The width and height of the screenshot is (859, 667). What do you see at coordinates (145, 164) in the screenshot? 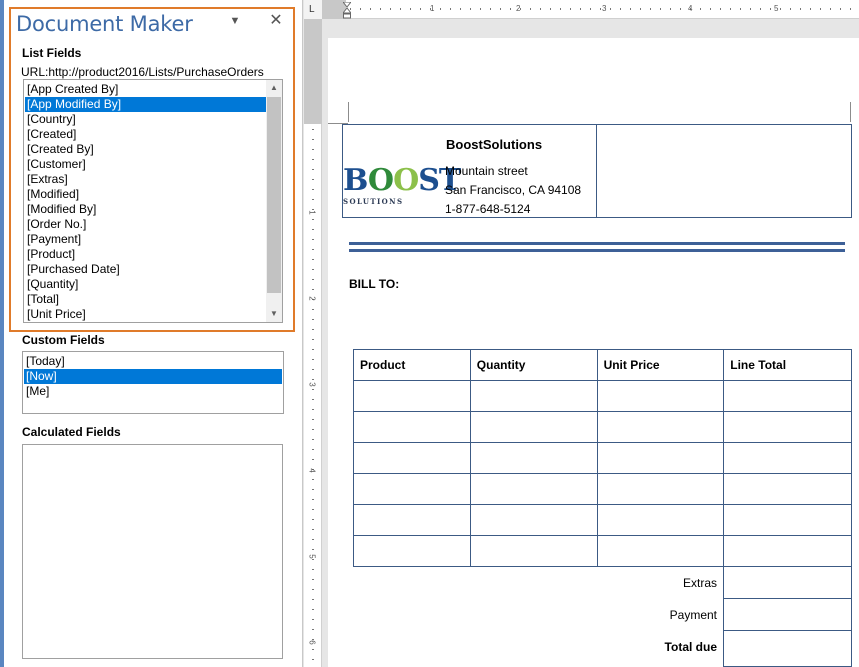
I see `list-field-item: [Customer]` at bounding box center [145, 164].